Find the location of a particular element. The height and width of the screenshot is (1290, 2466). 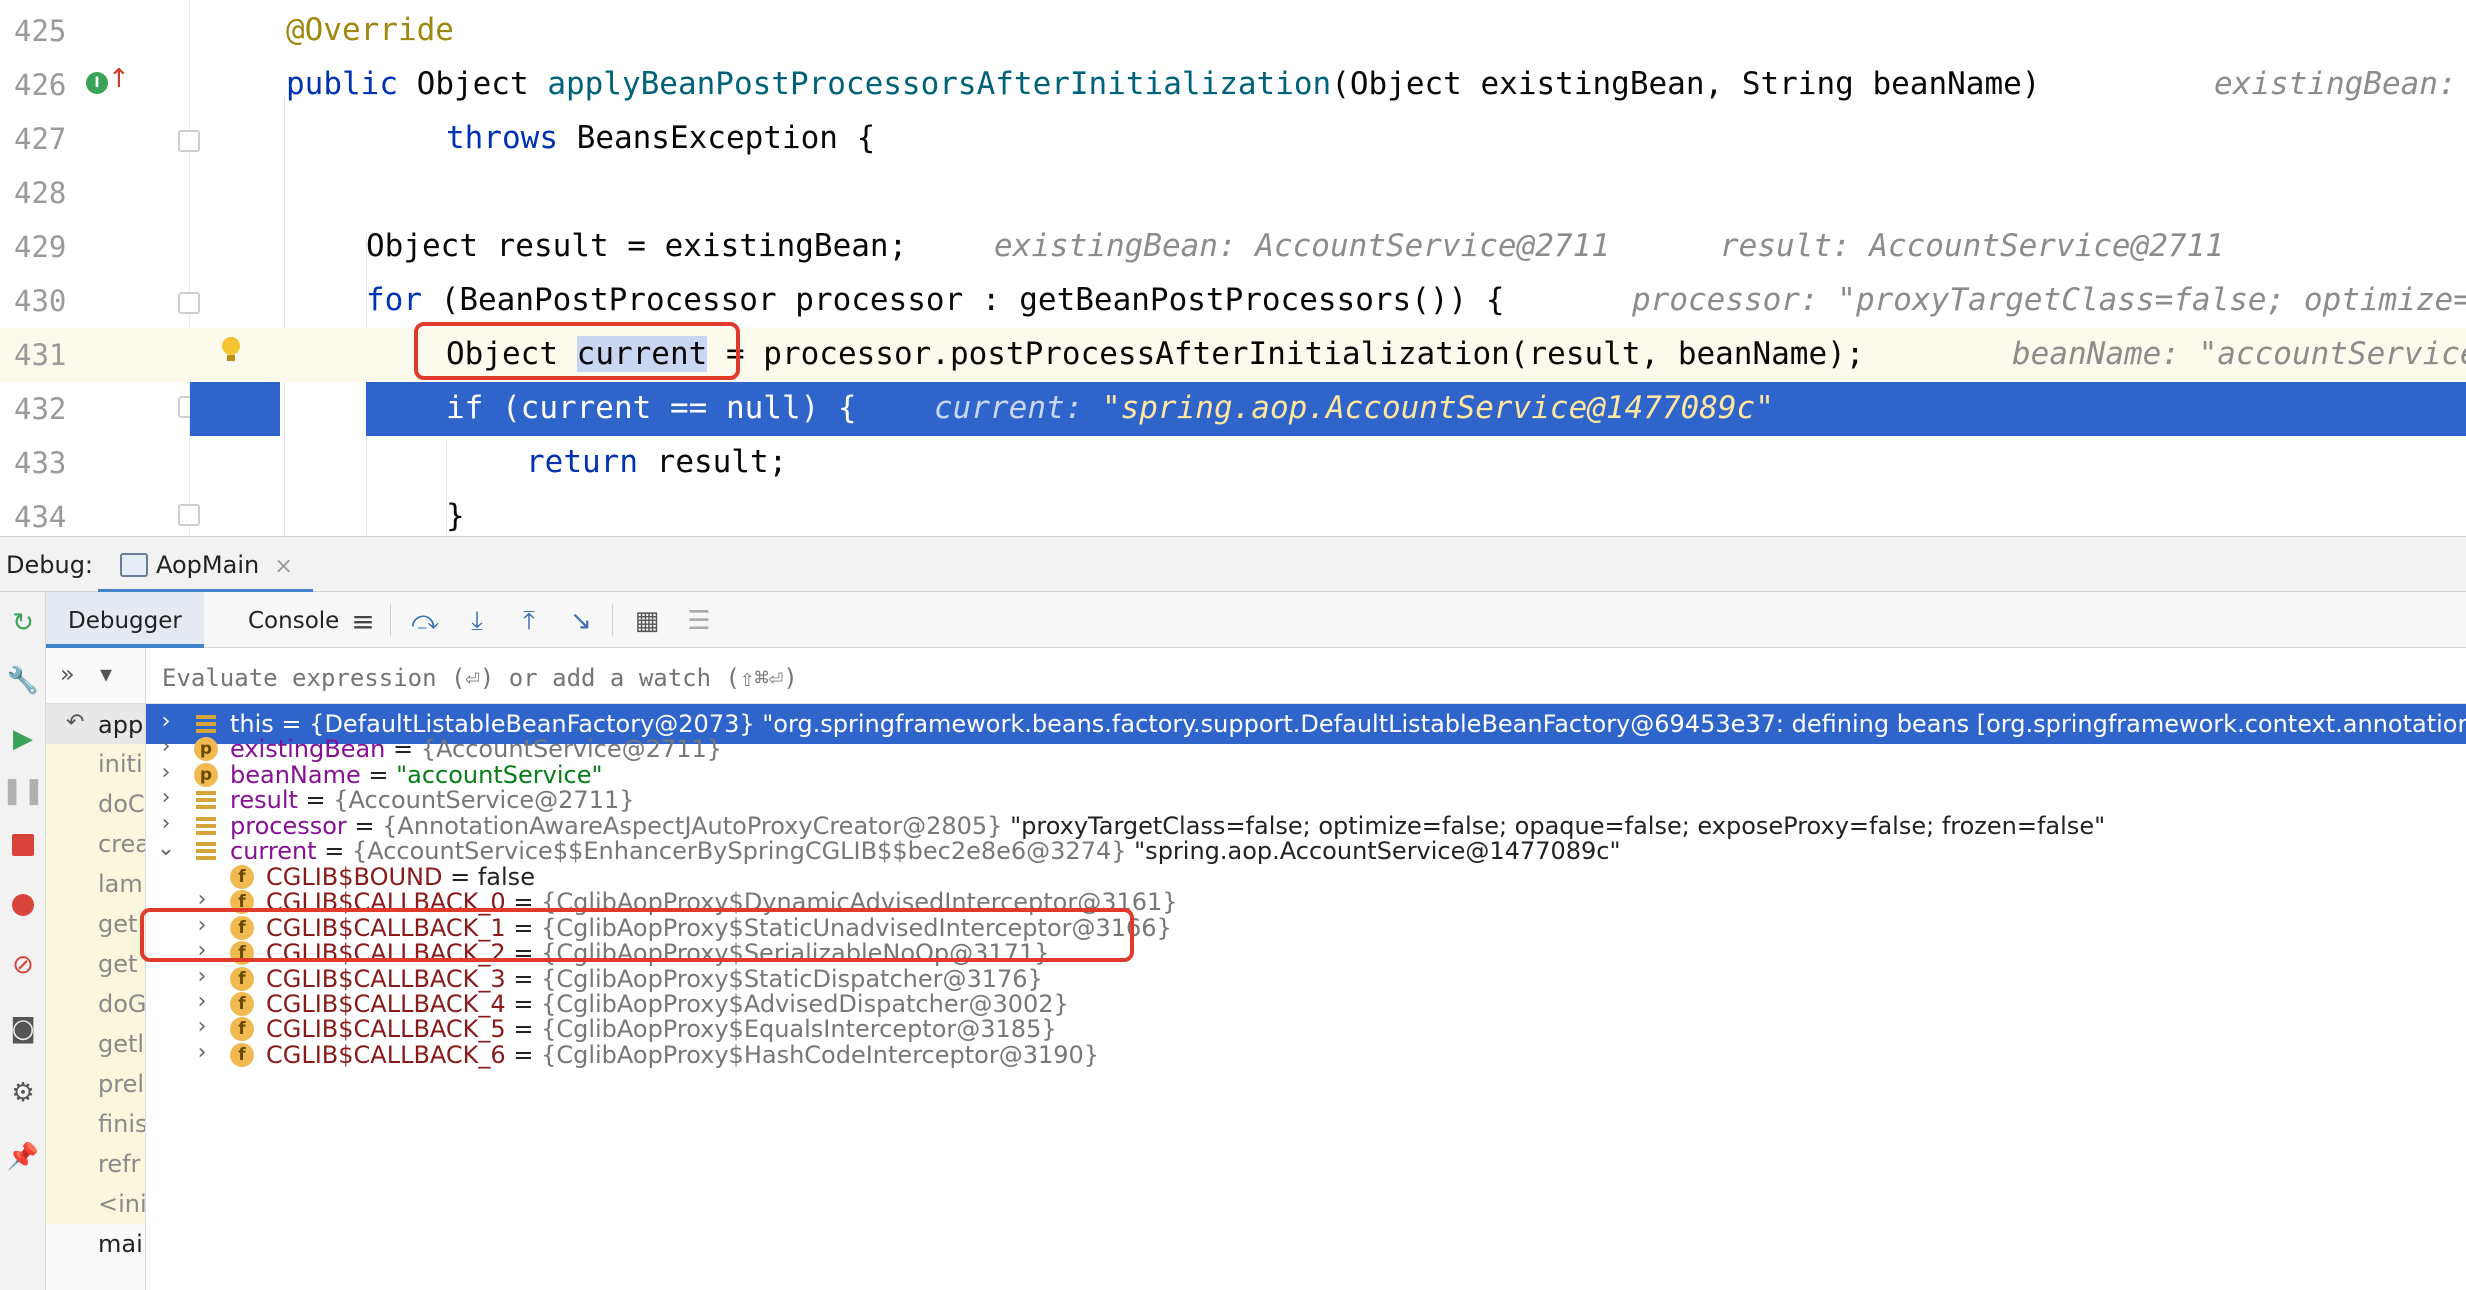

override-arrow-icon: ↑ is located at coordinates (119, 79).